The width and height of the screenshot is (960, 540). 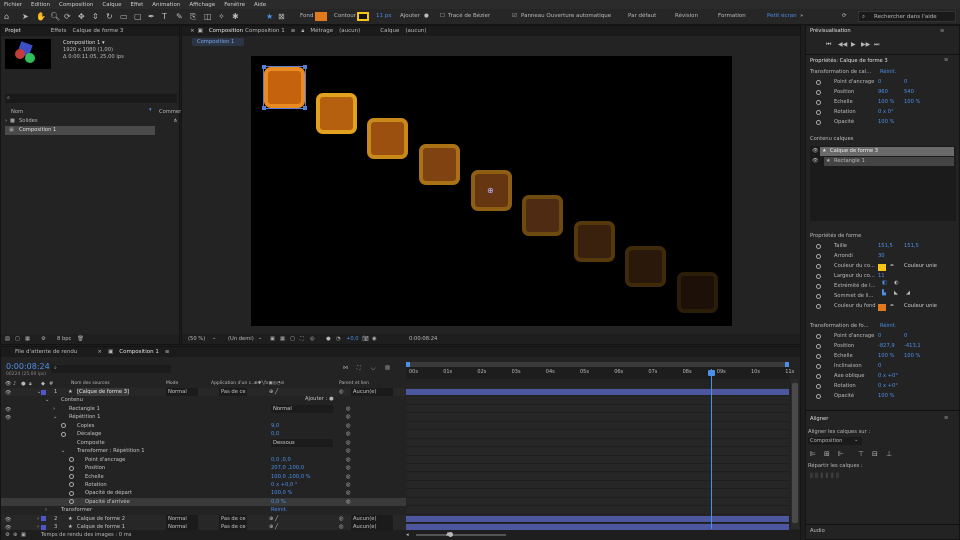 I want to click on menu-item-2: Composition, so click(x=76, y=5).